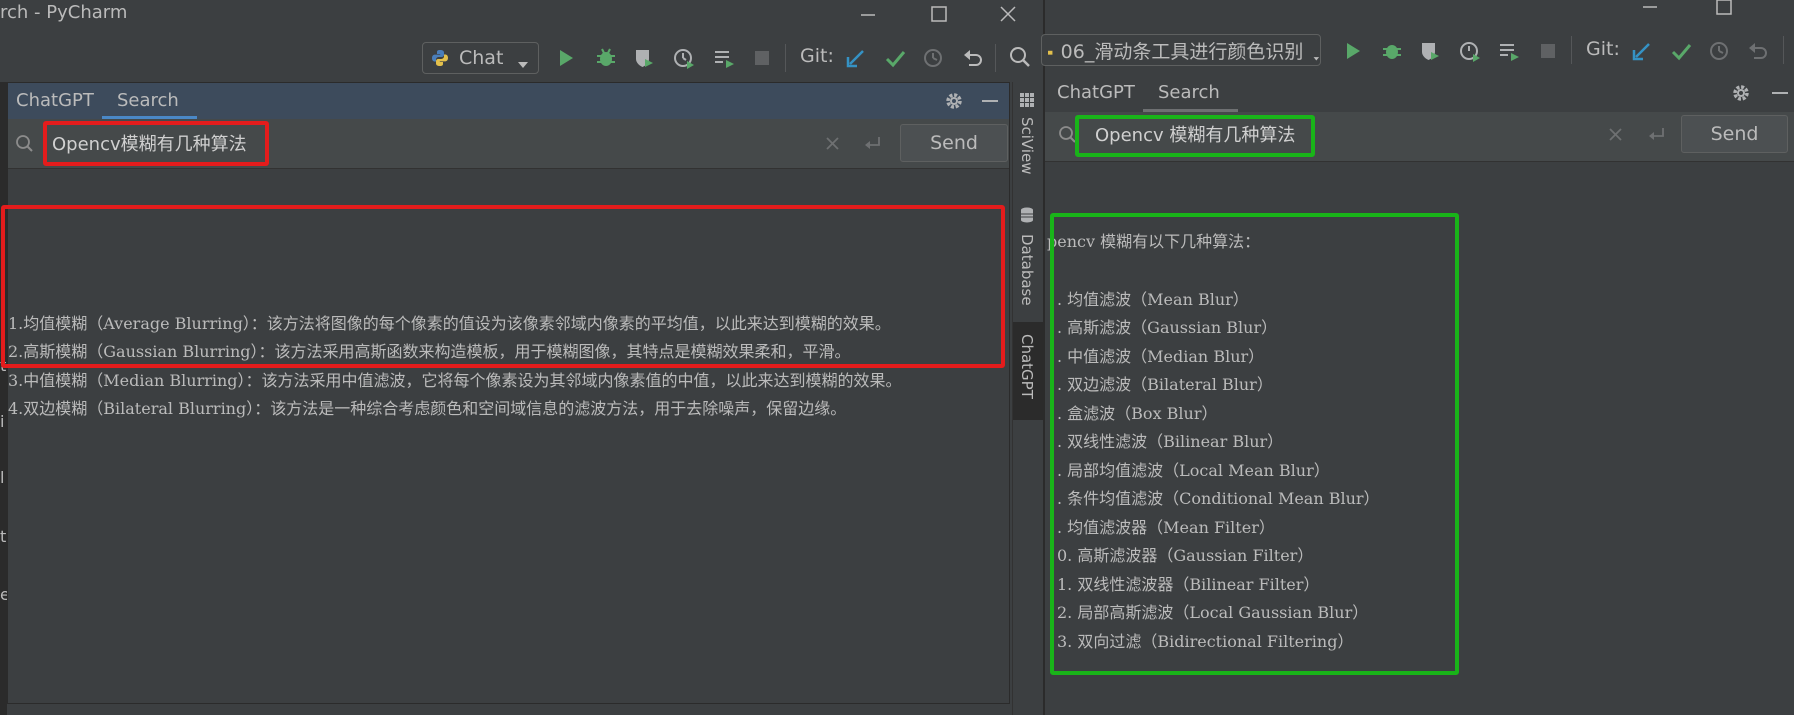 The image size is (1794, 715). I want to click on gutter-char: t, so click(3, 536).